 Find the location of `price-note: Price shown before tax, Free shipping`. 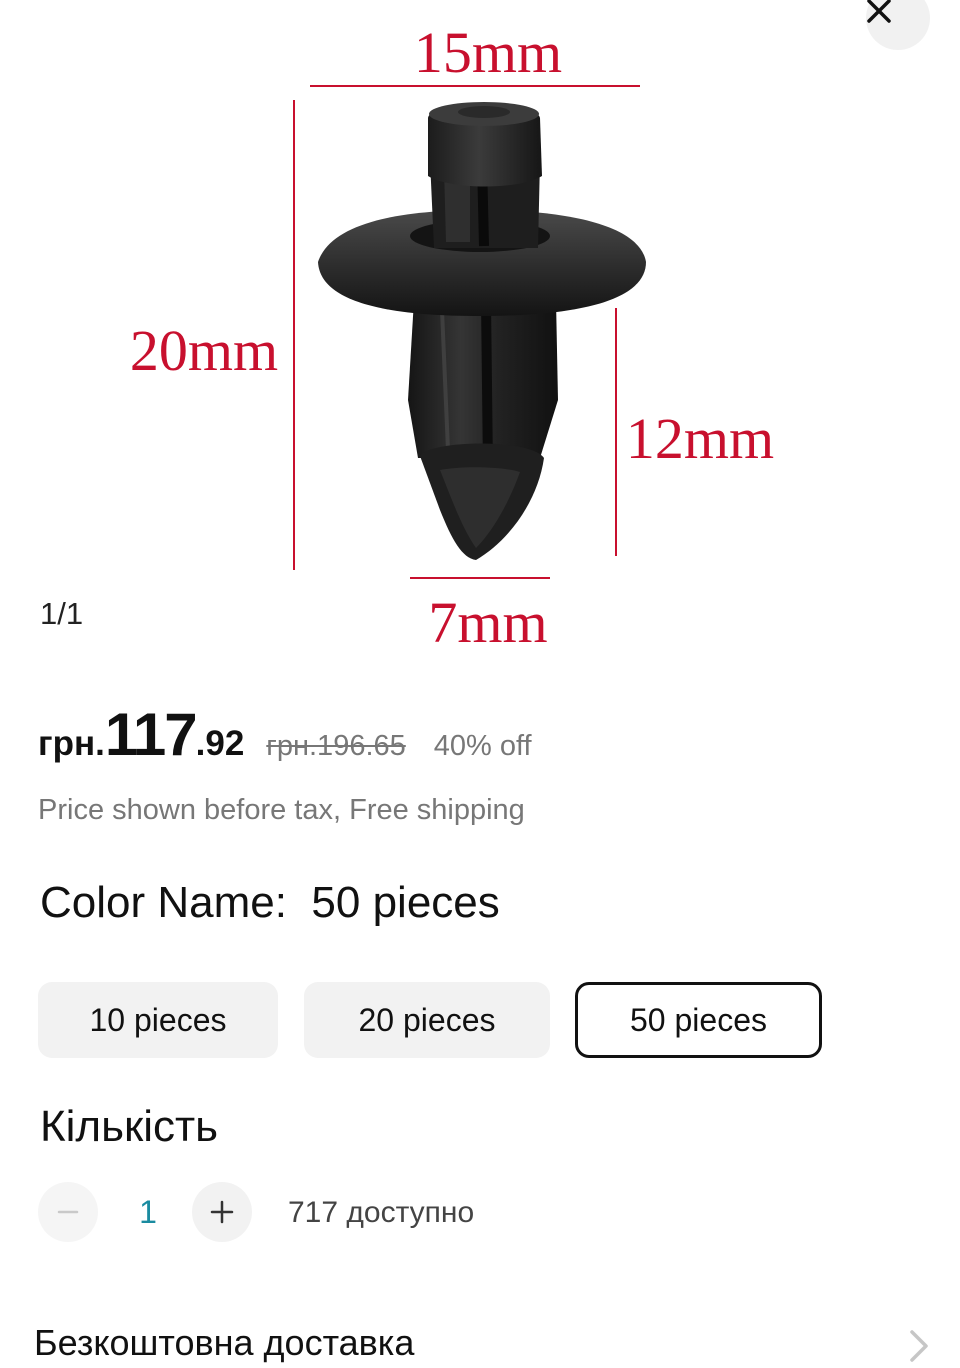

price-note: Price shown before tax, Free shipping is located at coordinates (281, 810).